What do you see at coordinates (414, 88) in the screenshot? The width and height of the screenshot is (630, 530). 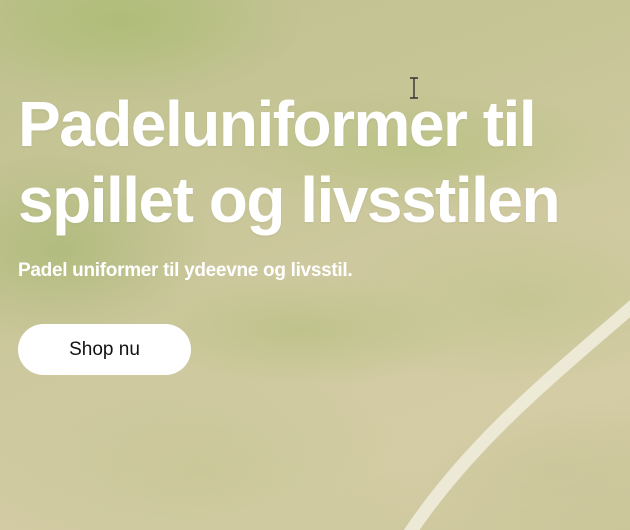 I see `text-cursor-icon` at bounding box center [414, 88].